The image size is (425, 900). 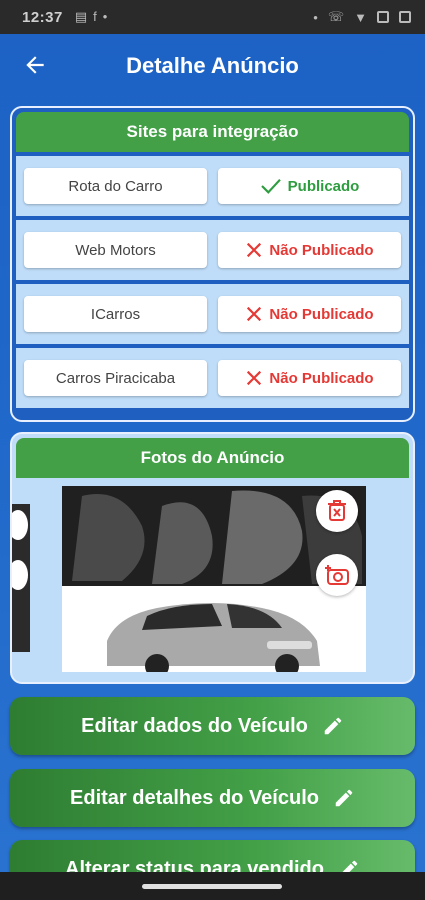 I want to click on edit-vehicle-data-label: Editar dados do Veículo, so click(x=194, y=725).